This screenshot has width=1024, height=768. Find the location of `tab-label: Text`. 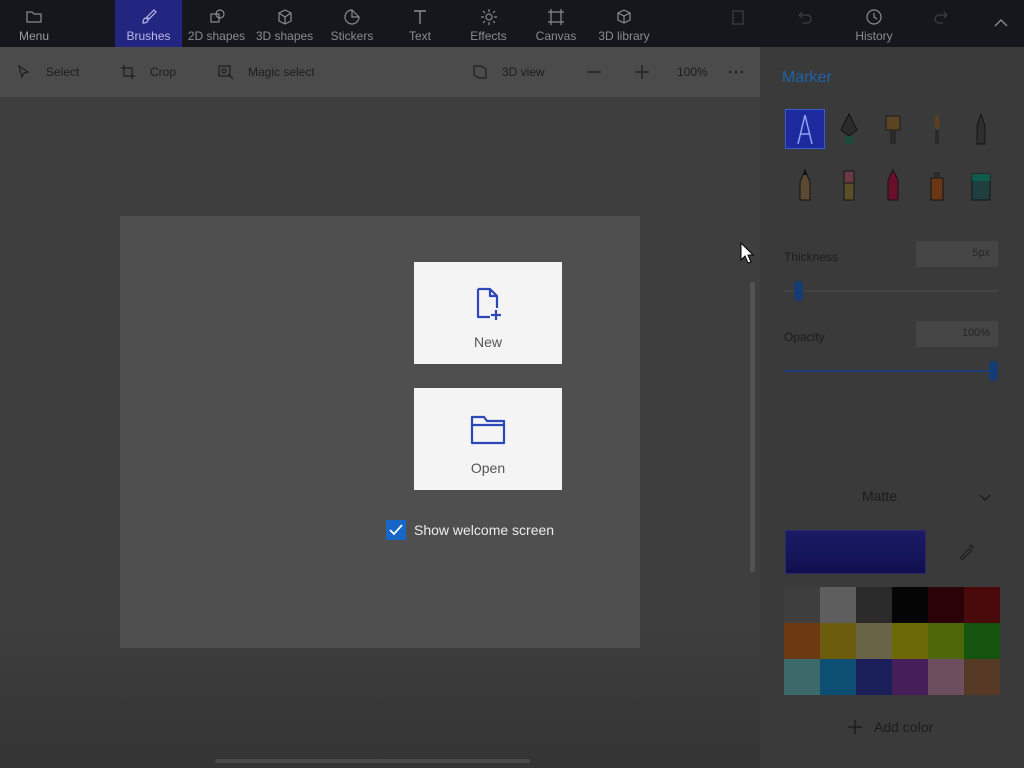

tab-label: Text is located at coordinates (419, 36).